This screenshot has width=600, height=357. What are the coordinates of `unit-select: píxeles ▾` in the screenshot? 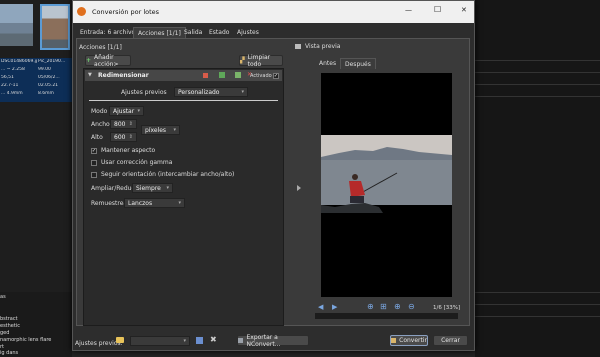 It's located at (160, 130).